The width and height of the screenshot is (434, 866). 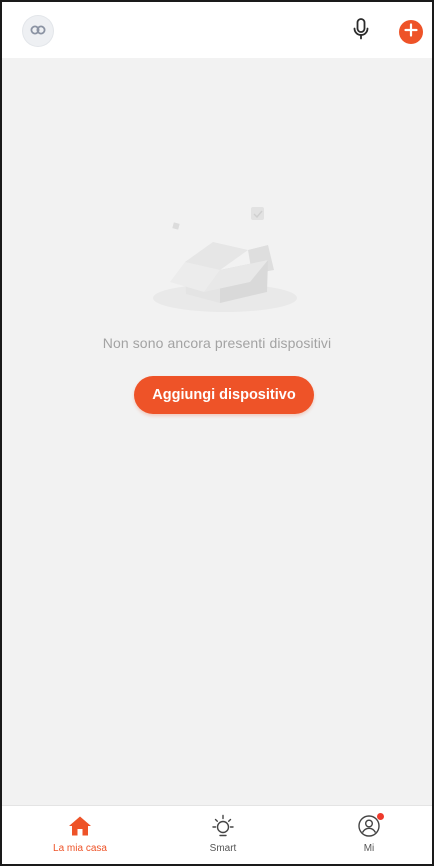 I want to click on account-avatar-icon, so click(x=38, y=31).